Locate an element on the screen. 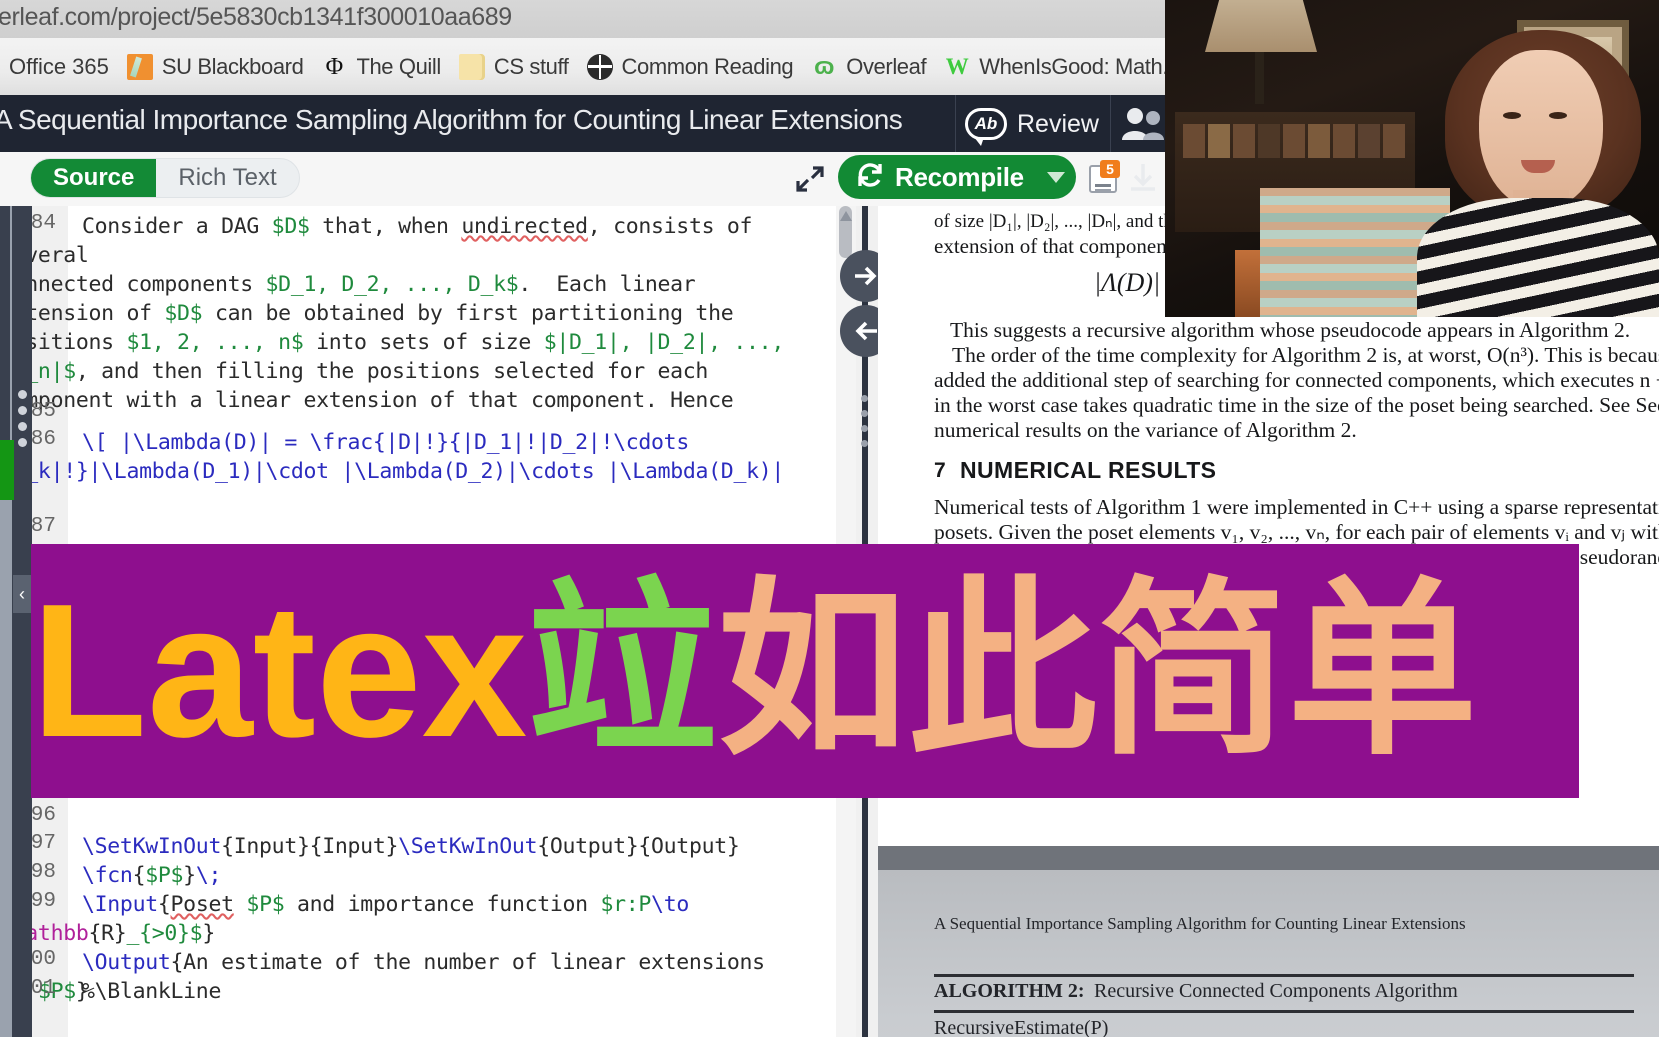 This screenshot has height=1037, width=1659. bookmark-su-blackboard: SU Blackboard is located at coordinates (215, 66).